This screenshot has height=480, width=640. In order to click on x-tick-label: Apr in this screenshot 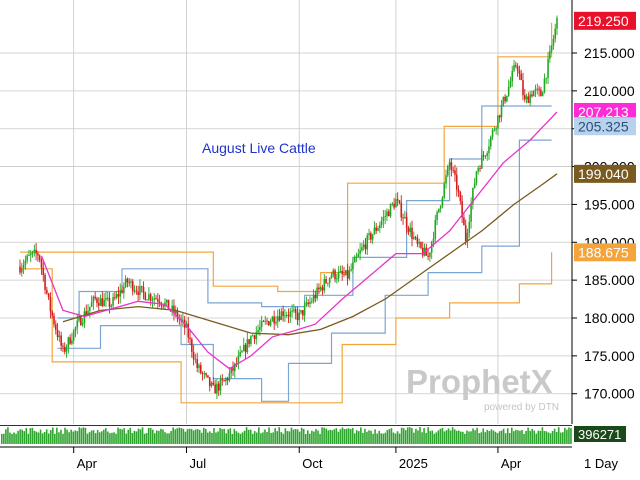, I will do `click(87, 463)`.